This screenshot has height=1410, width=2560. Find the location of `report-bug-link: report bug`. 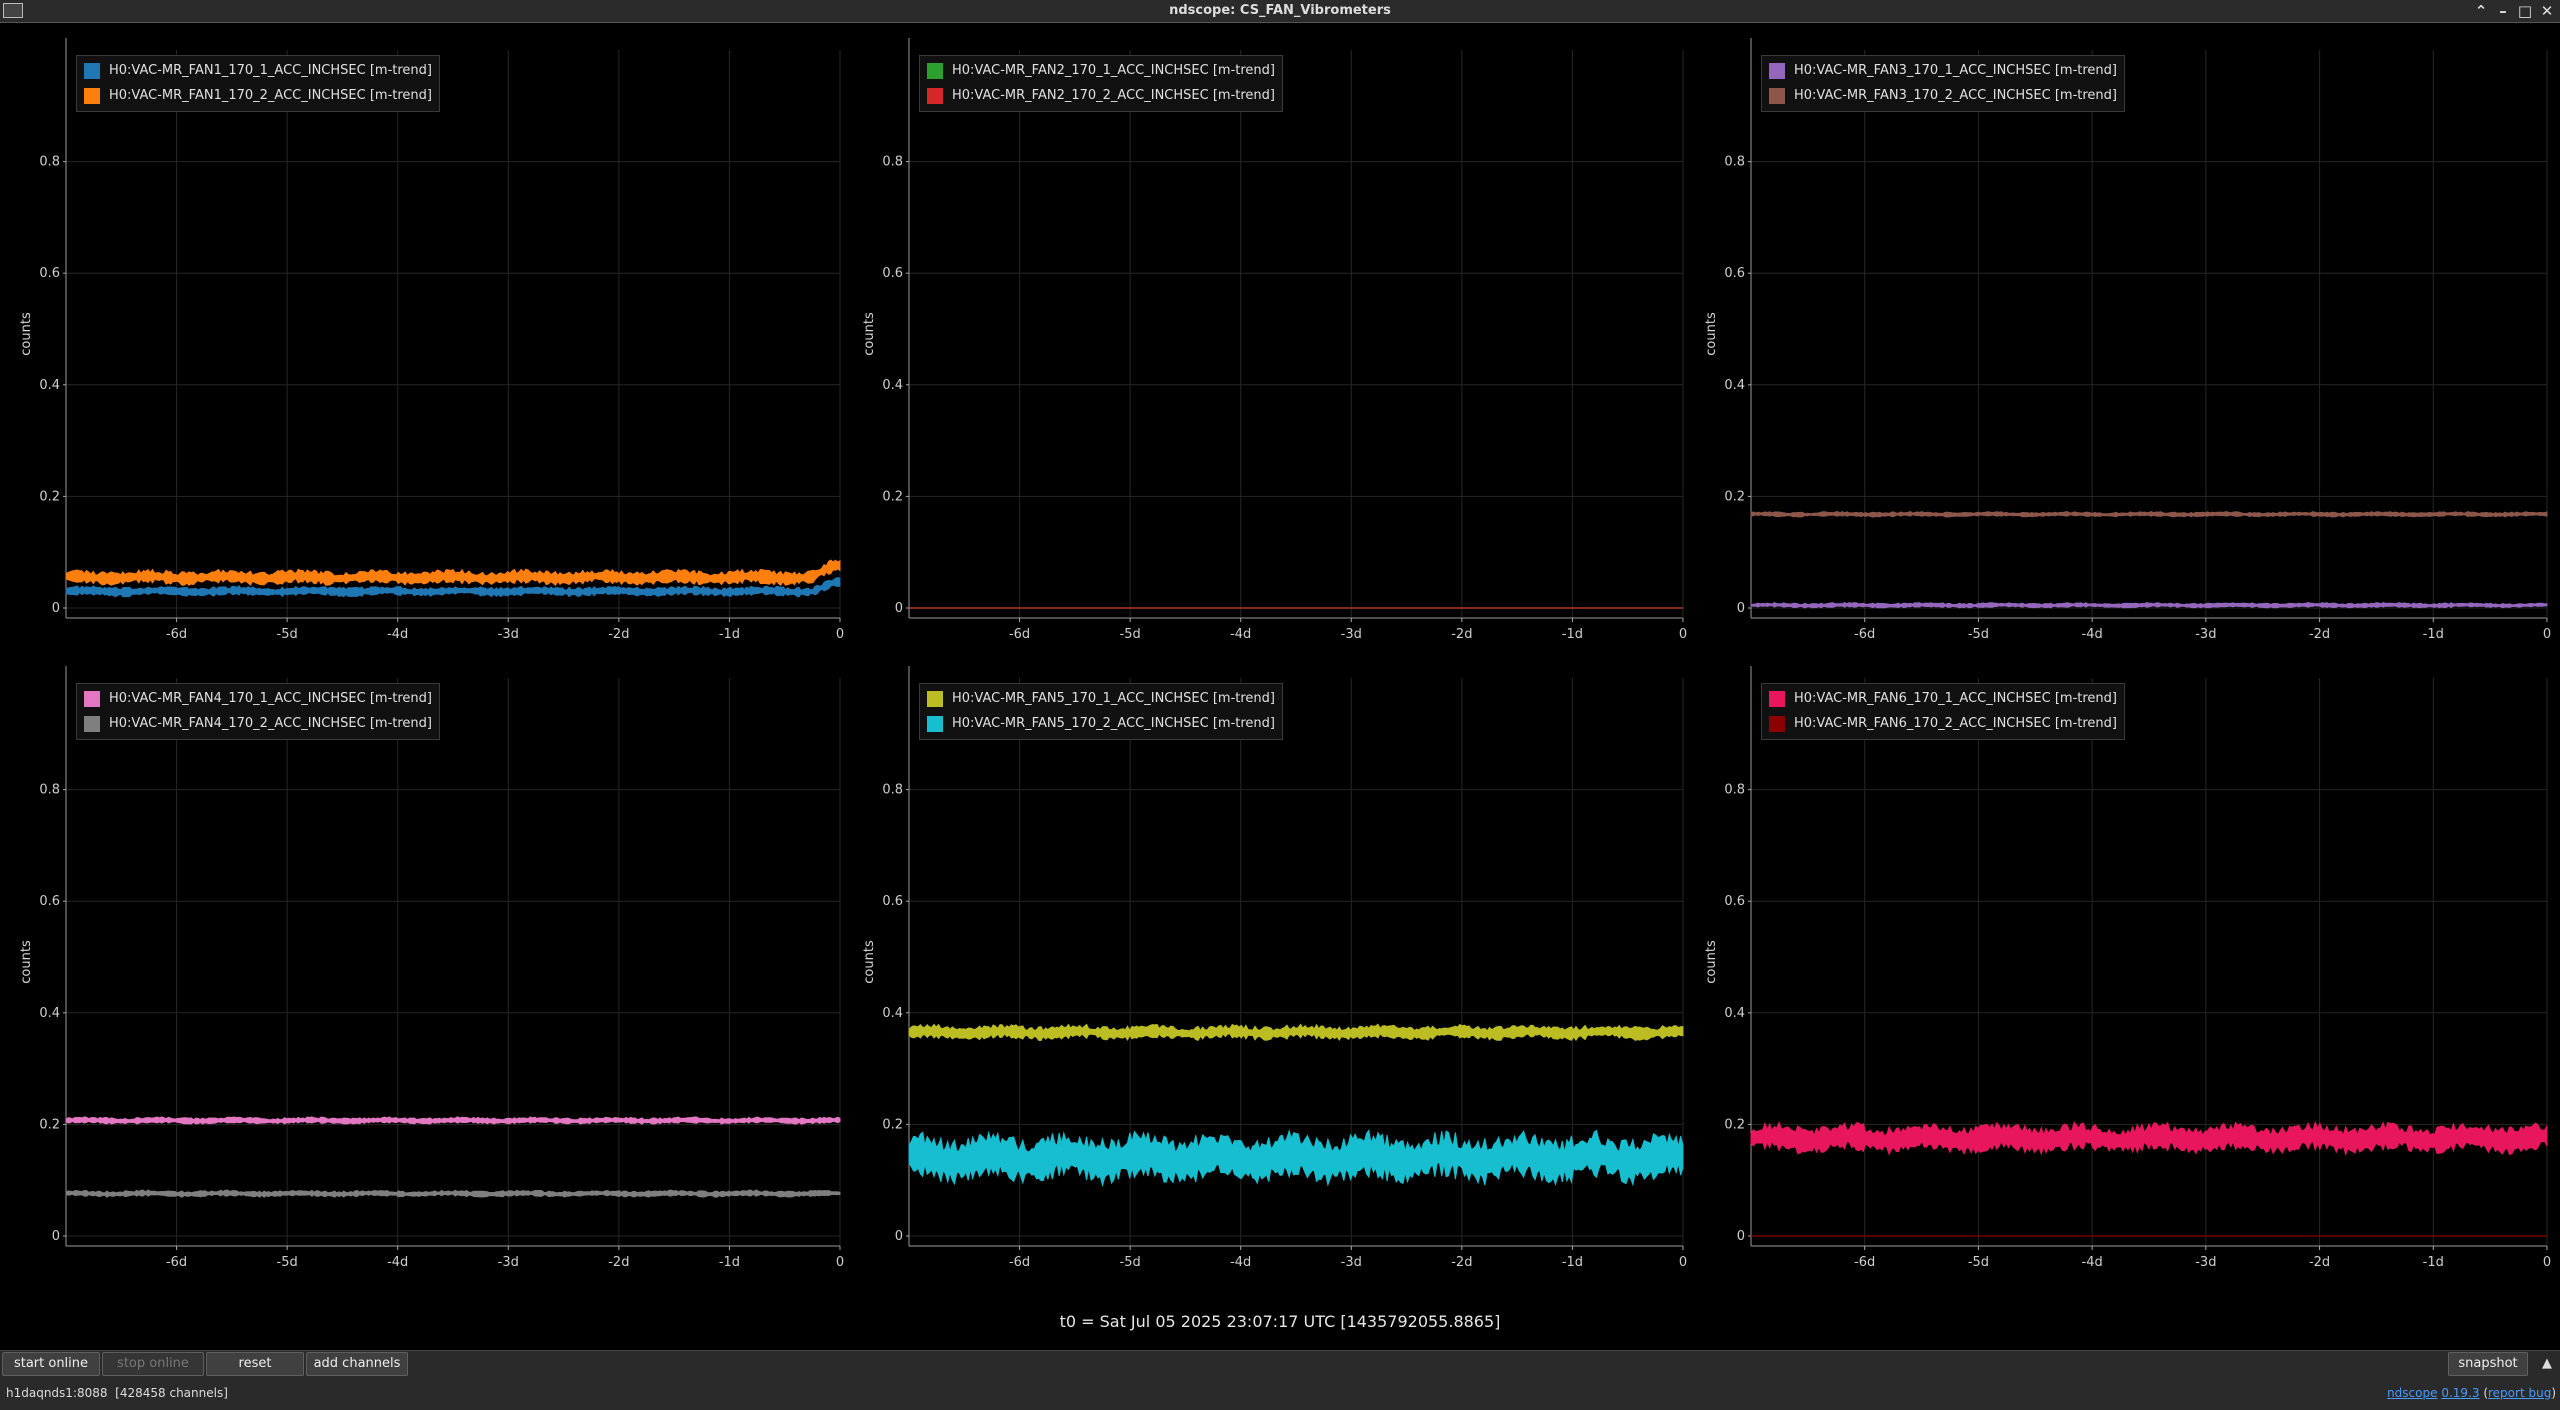

report-bug-link: report bug is located at coordinates (2519, 1393).